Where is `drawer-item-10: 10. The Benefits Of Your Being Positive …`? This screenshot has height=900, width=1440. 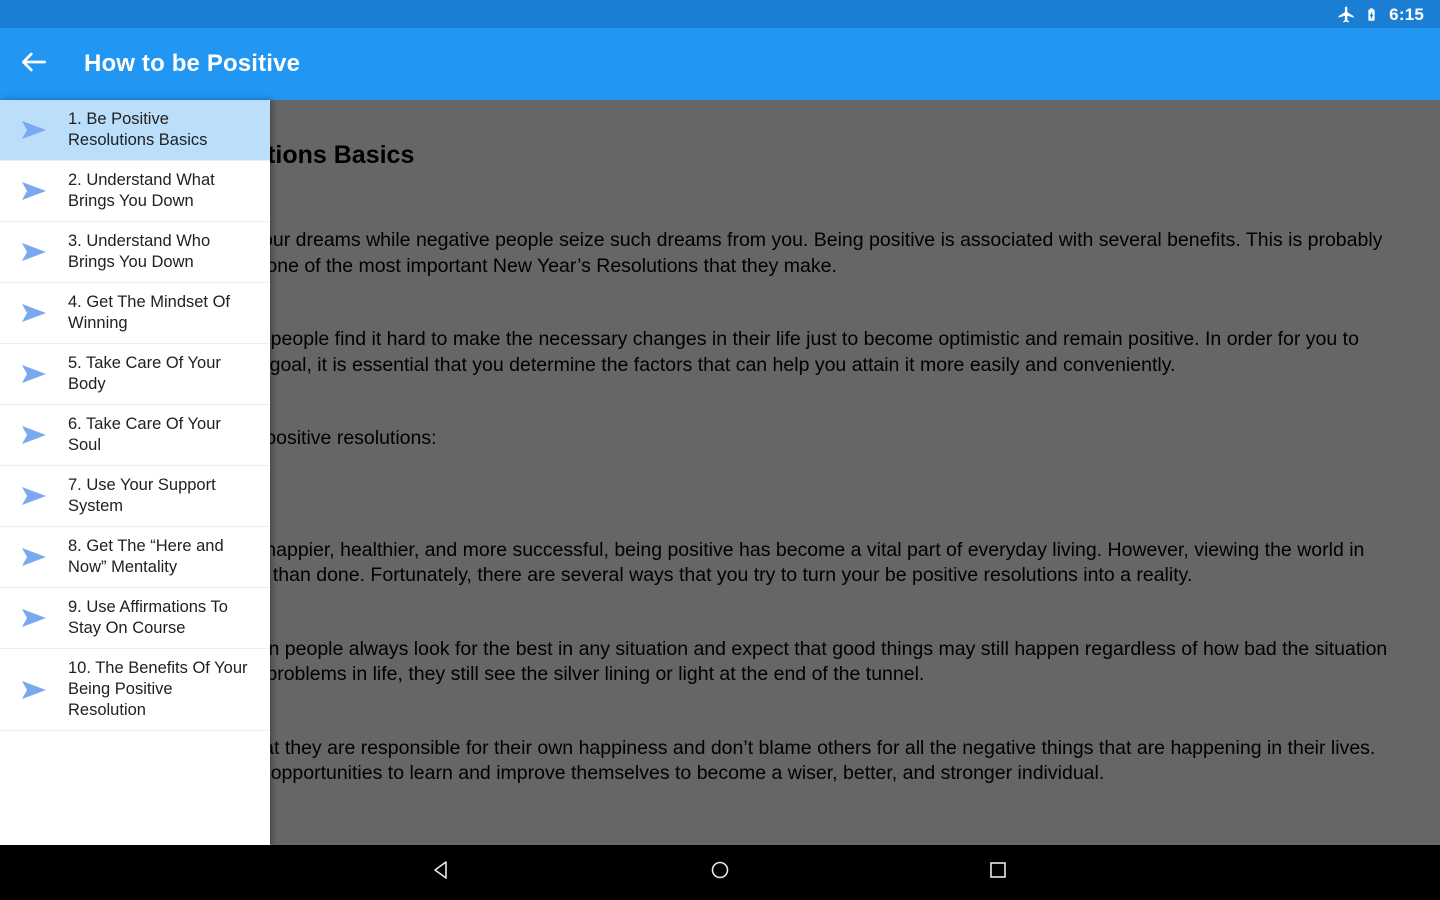
drawer-item-10: 10. The Benefits Of Your Being Positive … is located at coordinates (135, 690).